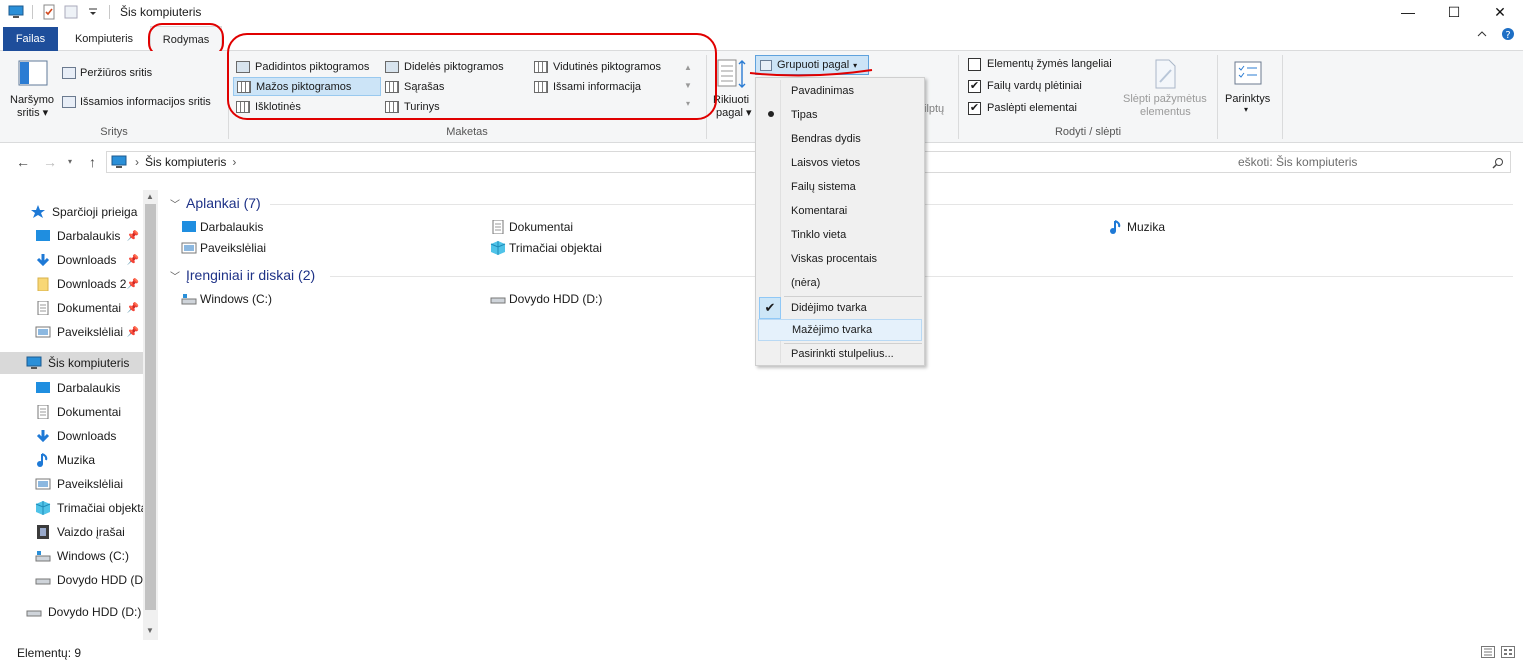 This screenshot has height=665, width=1523. What do you see at coordinates (840, 91) in the screenshot?
I see `menu-item-name: Pavadinimas` at bounding box center [840, 91].